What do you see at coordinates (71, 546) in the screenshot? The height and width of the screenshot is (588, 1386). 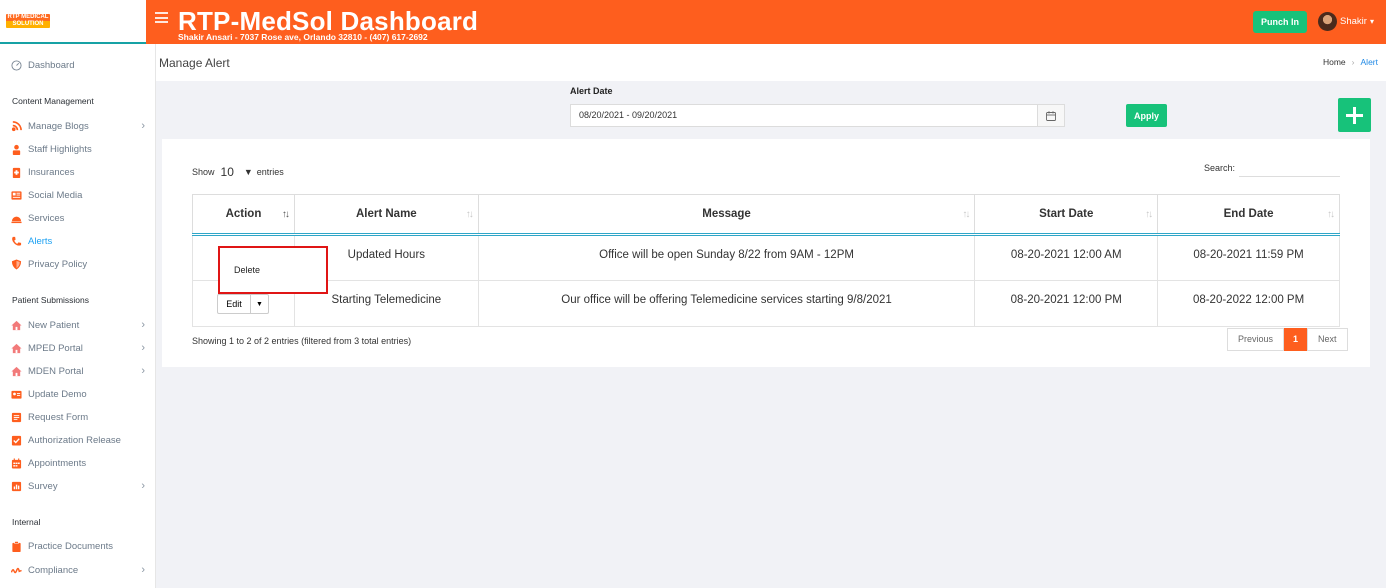 I see `sidebar-item-label: Practice Documents` at bounding box center [71, 546].